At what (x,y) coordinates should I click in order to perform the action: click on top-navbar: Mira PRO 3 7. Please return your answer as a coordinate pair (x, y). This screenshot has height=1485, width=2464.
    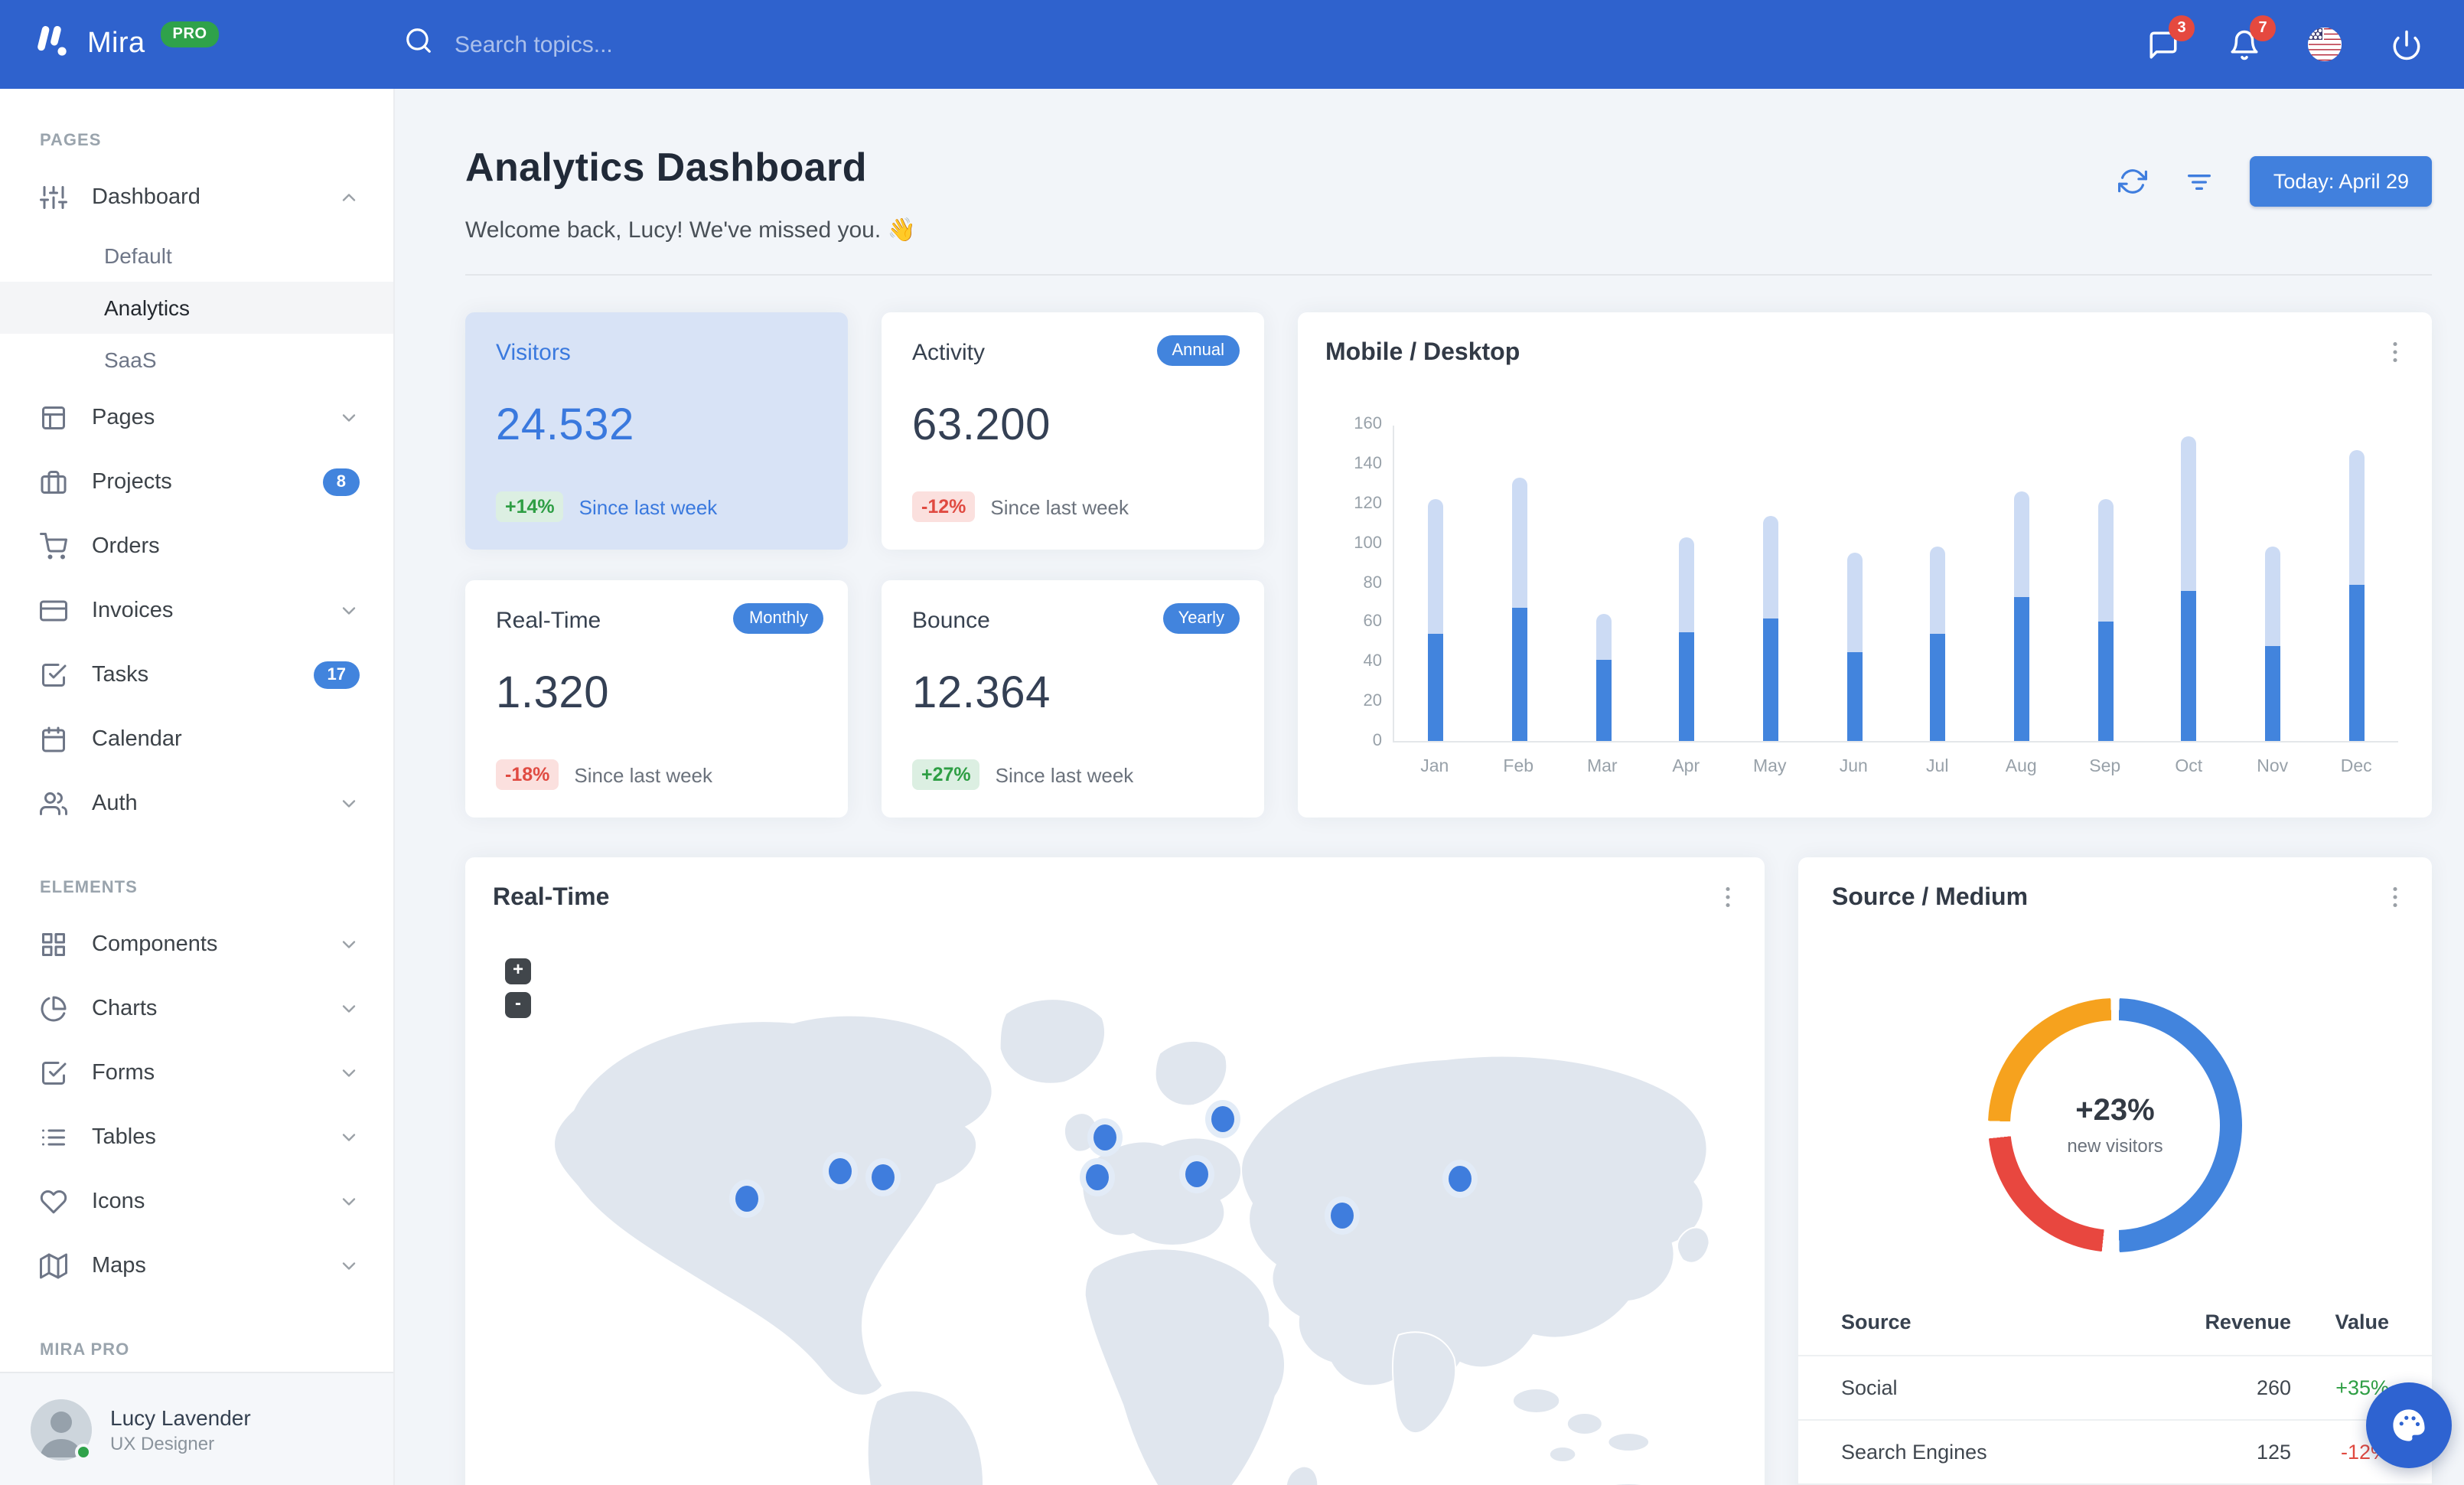
    Looking at the image, I should click on (1232, 44).